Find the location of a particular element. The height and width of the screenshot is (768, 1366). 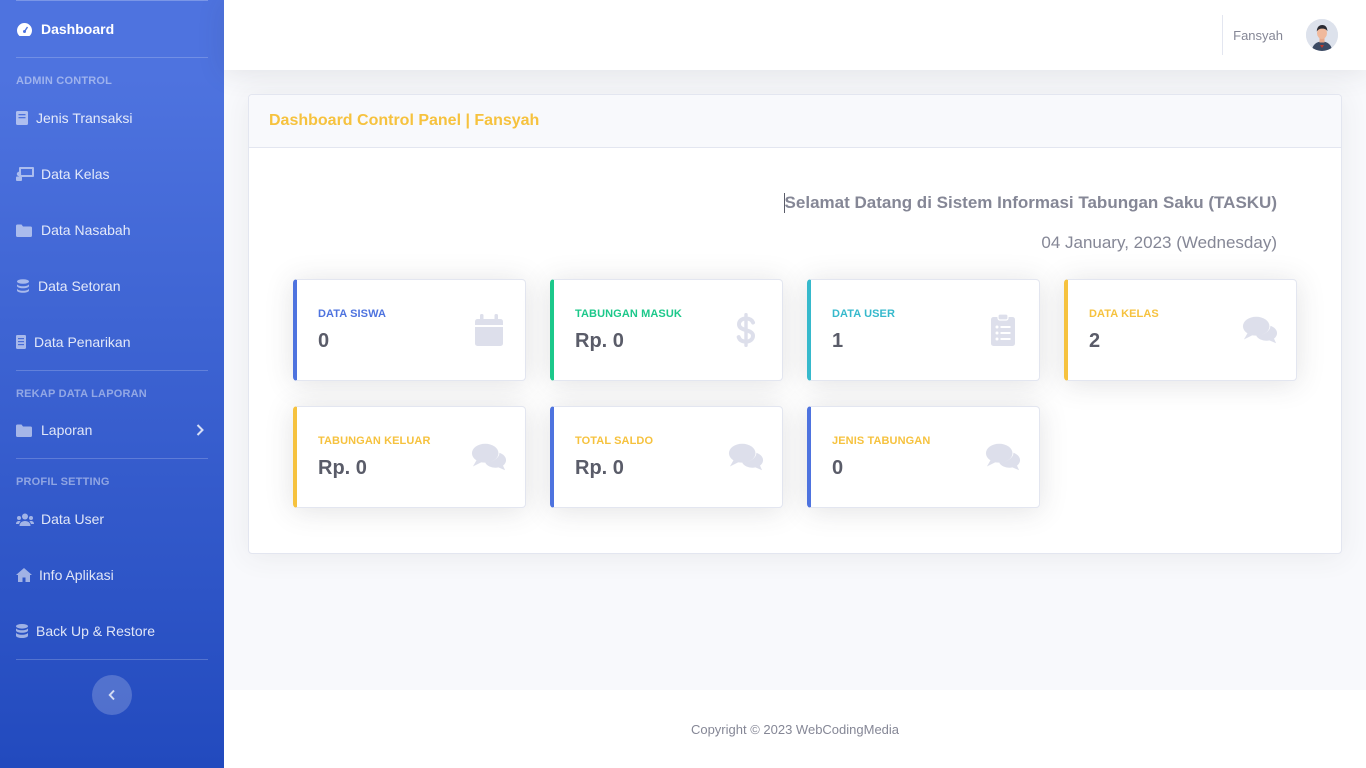

stat-card-total-saldo: TOTAL SALDO Rp. 0 is located at coordinates (666, 457).